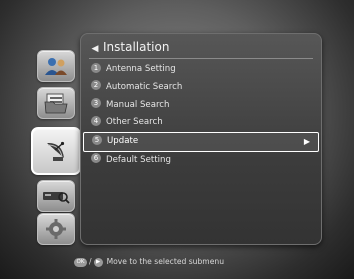  I want to click on folder-icon, so click(56, 103).